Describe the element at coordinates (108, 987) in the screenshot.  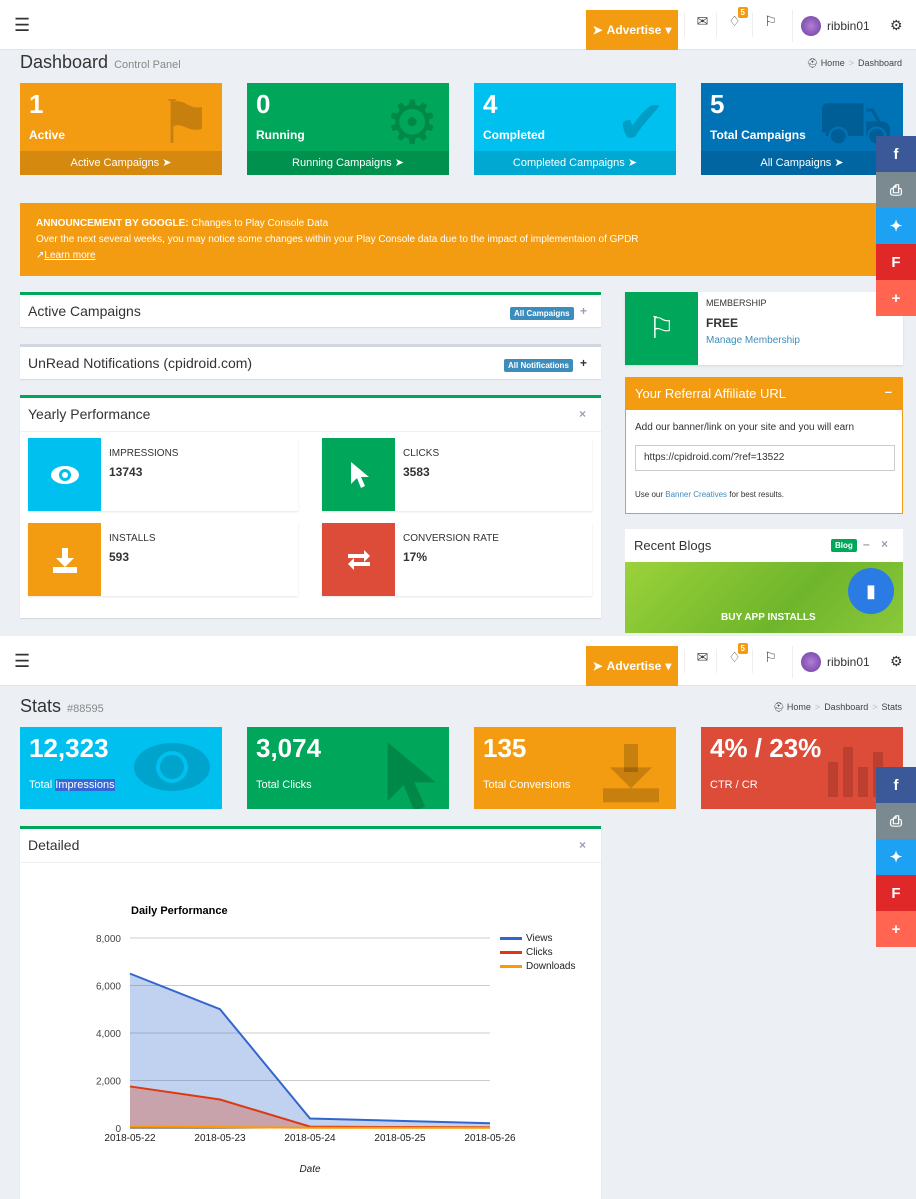
I see `y-tick-label: 6,000` at that location.